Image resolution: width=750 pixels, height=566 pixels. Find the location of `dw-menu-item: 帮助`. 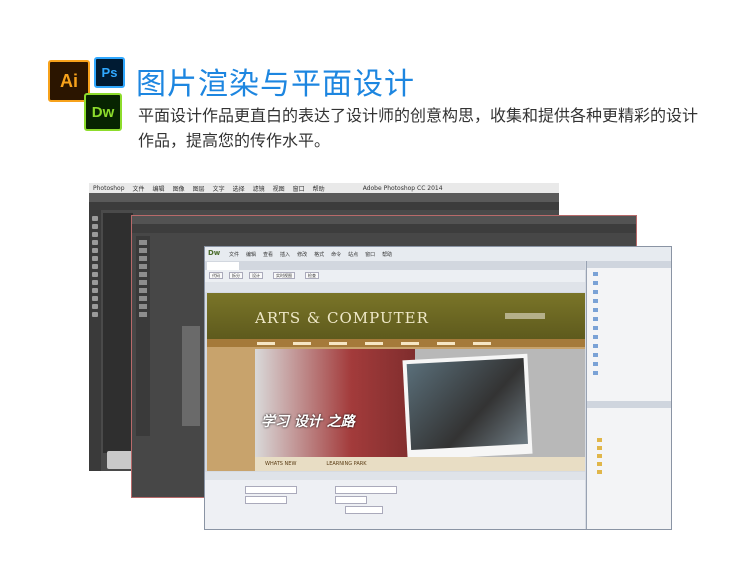

dw-menu-item: 帮助 is located at coordinates (387, 254).